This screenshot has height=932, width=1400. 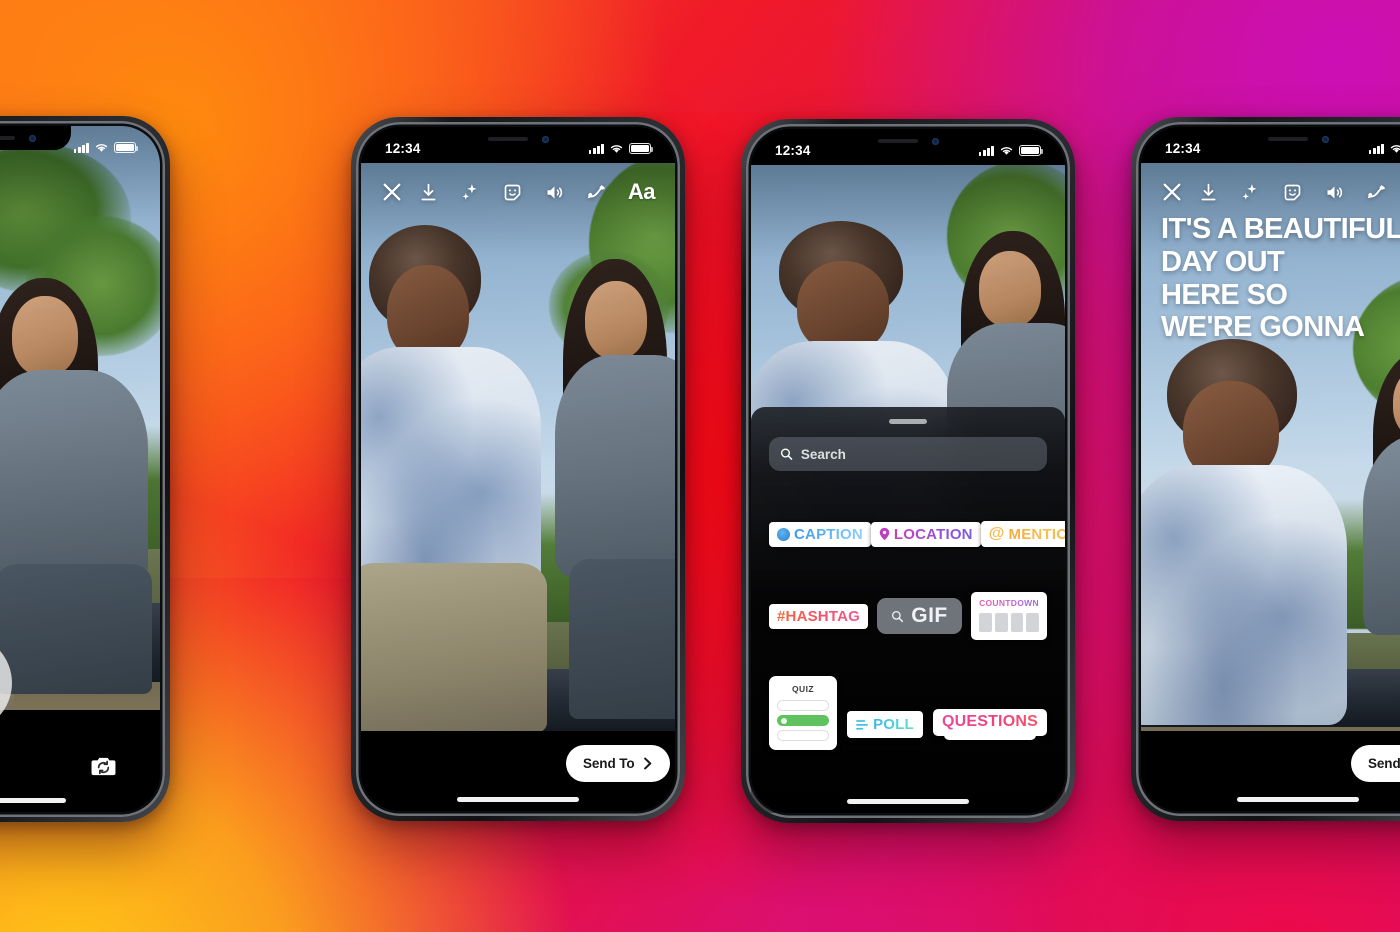 I want to click on quiz-option-2-selected, so click(x=803, y=720).